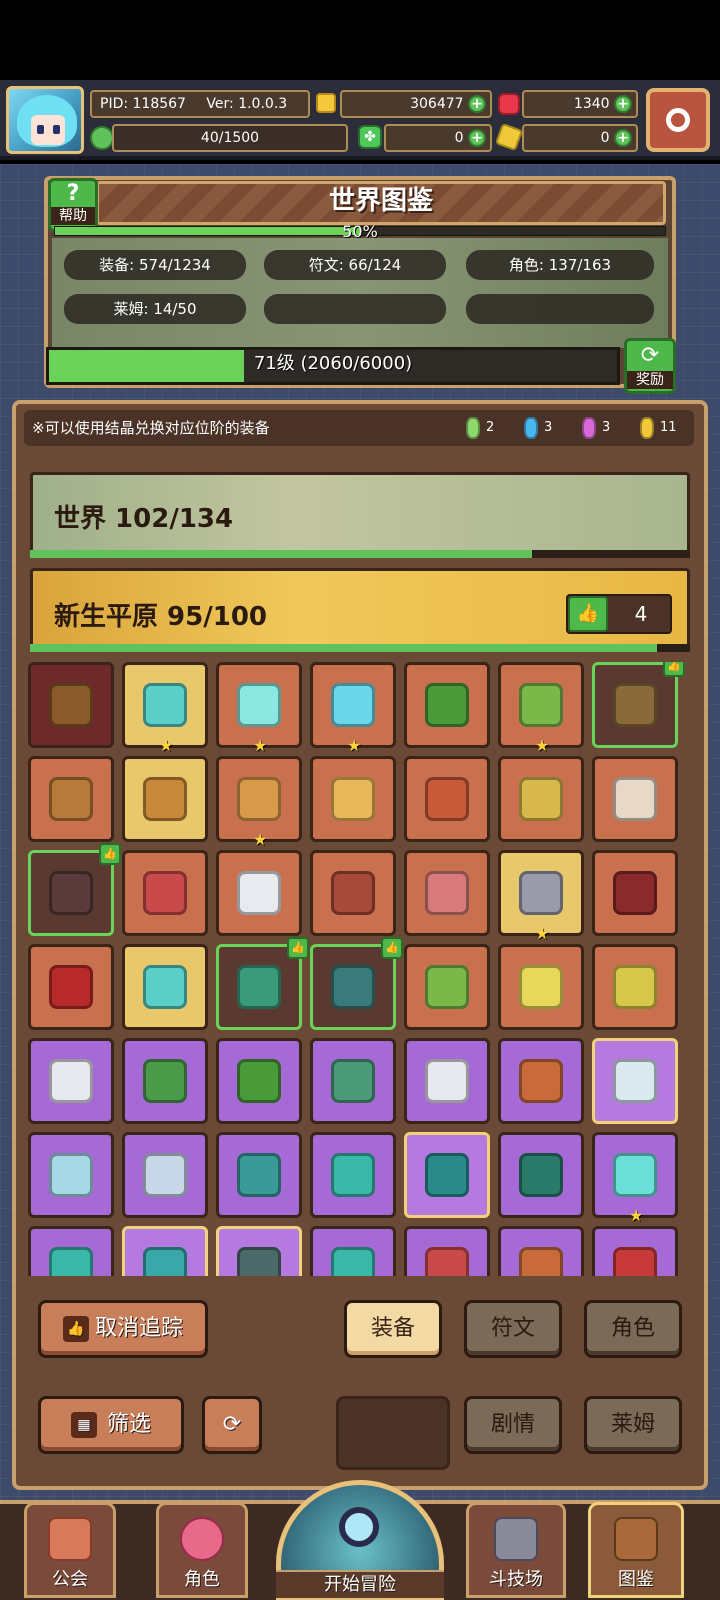  I want to click on clover-icon: ✤, so click(370, 137).